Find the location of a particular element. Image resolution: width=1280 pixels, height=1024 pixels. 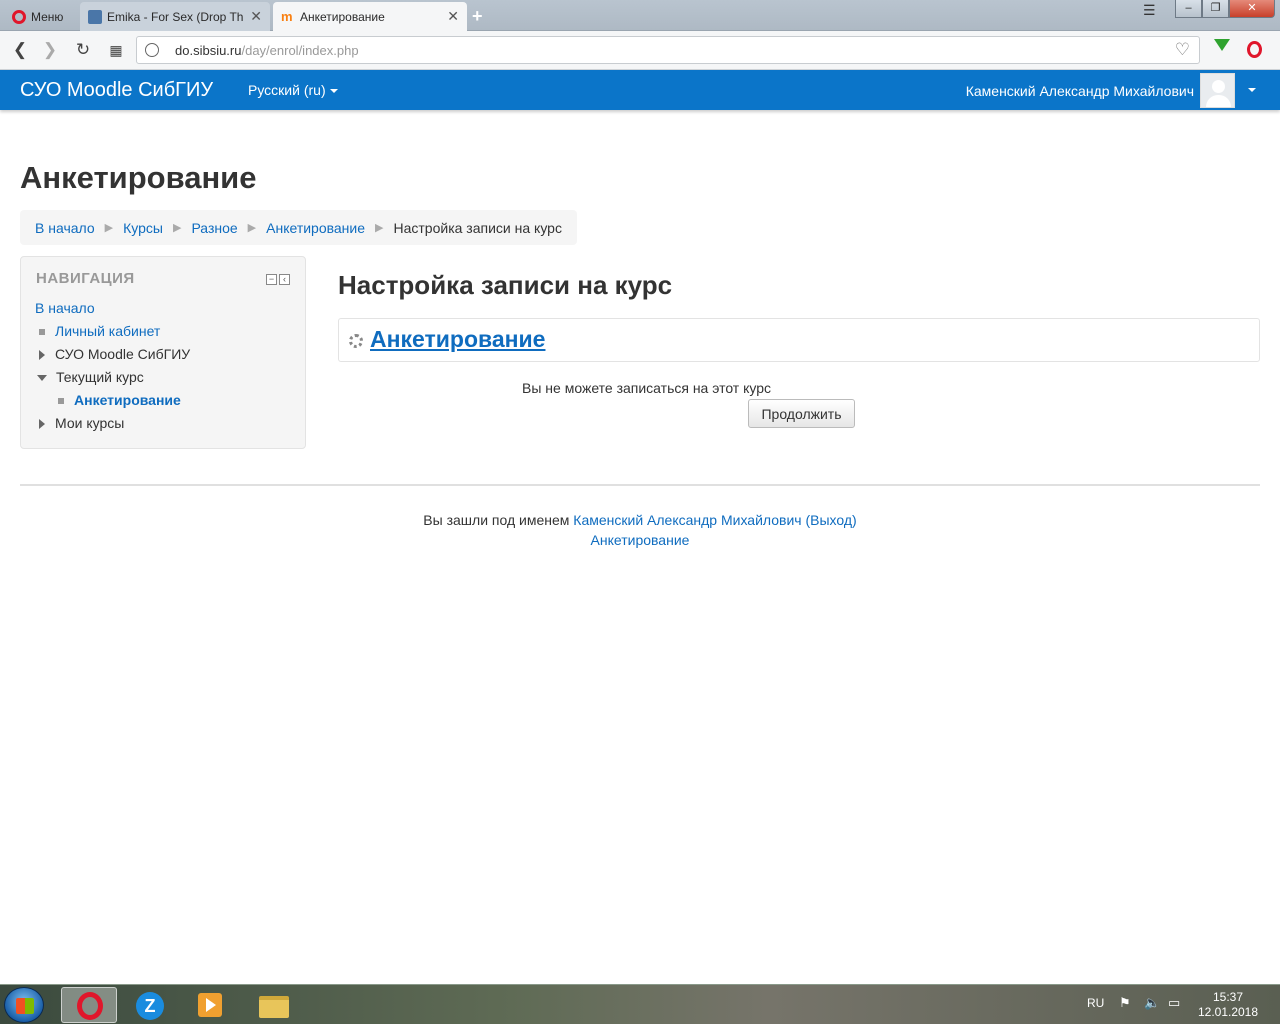

vk-favicon-icon is located at coordinates (95, 16).